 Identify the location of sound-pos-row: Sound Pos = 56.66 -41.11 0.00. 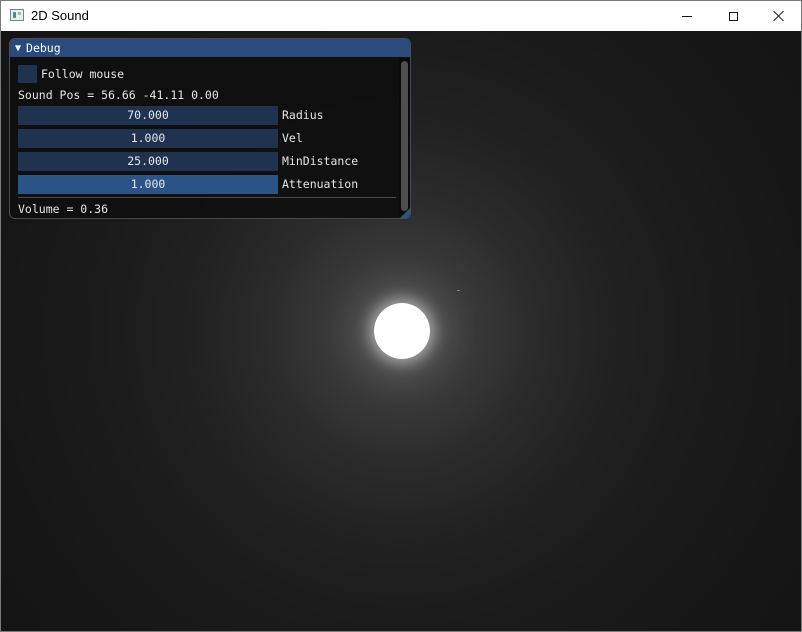
(118, 95).